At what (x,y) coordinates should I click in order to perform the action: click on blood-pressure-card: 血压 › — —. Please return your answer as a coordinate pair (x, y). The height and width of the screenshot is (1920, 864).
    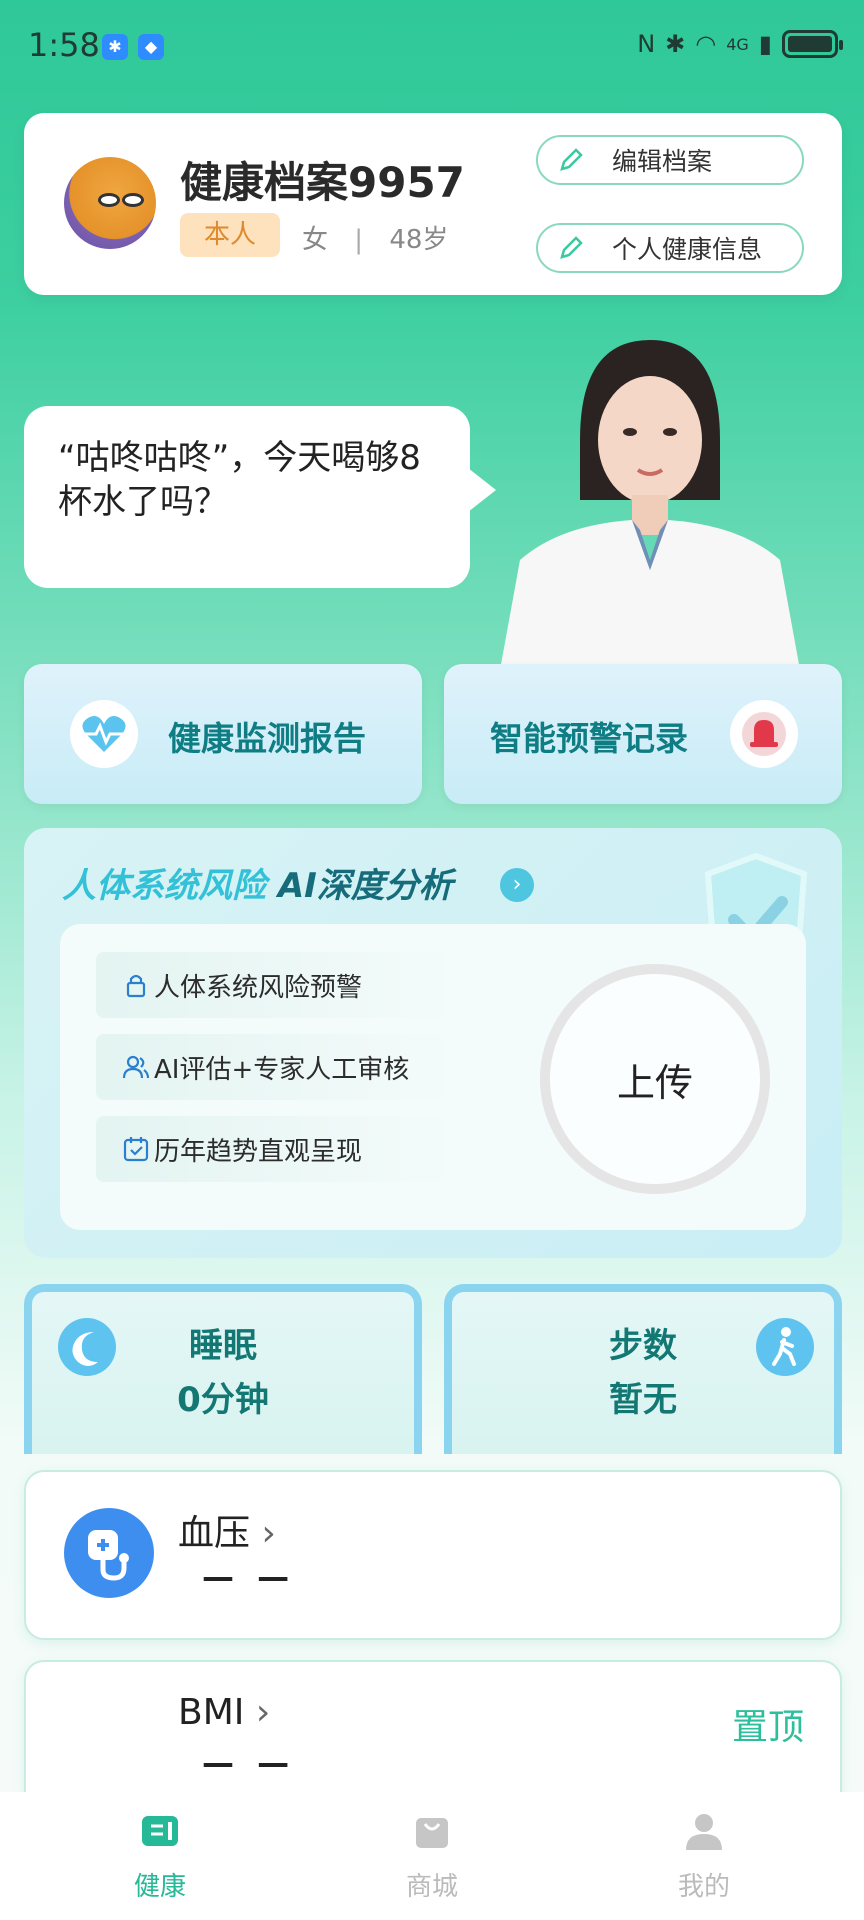
    Looking at the image, I should click on (433, 1555).